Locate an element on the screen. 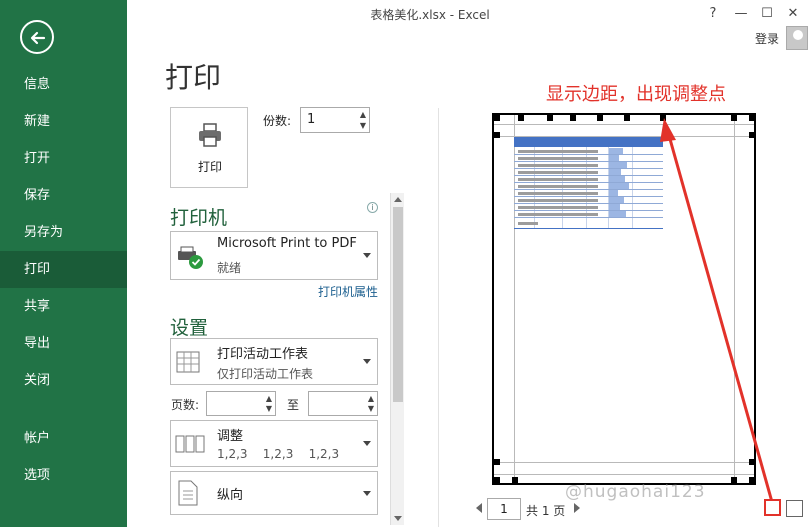 The width and height of the screenshot is (809, 527). prev-page-icon is located at coordinates (479, 508).